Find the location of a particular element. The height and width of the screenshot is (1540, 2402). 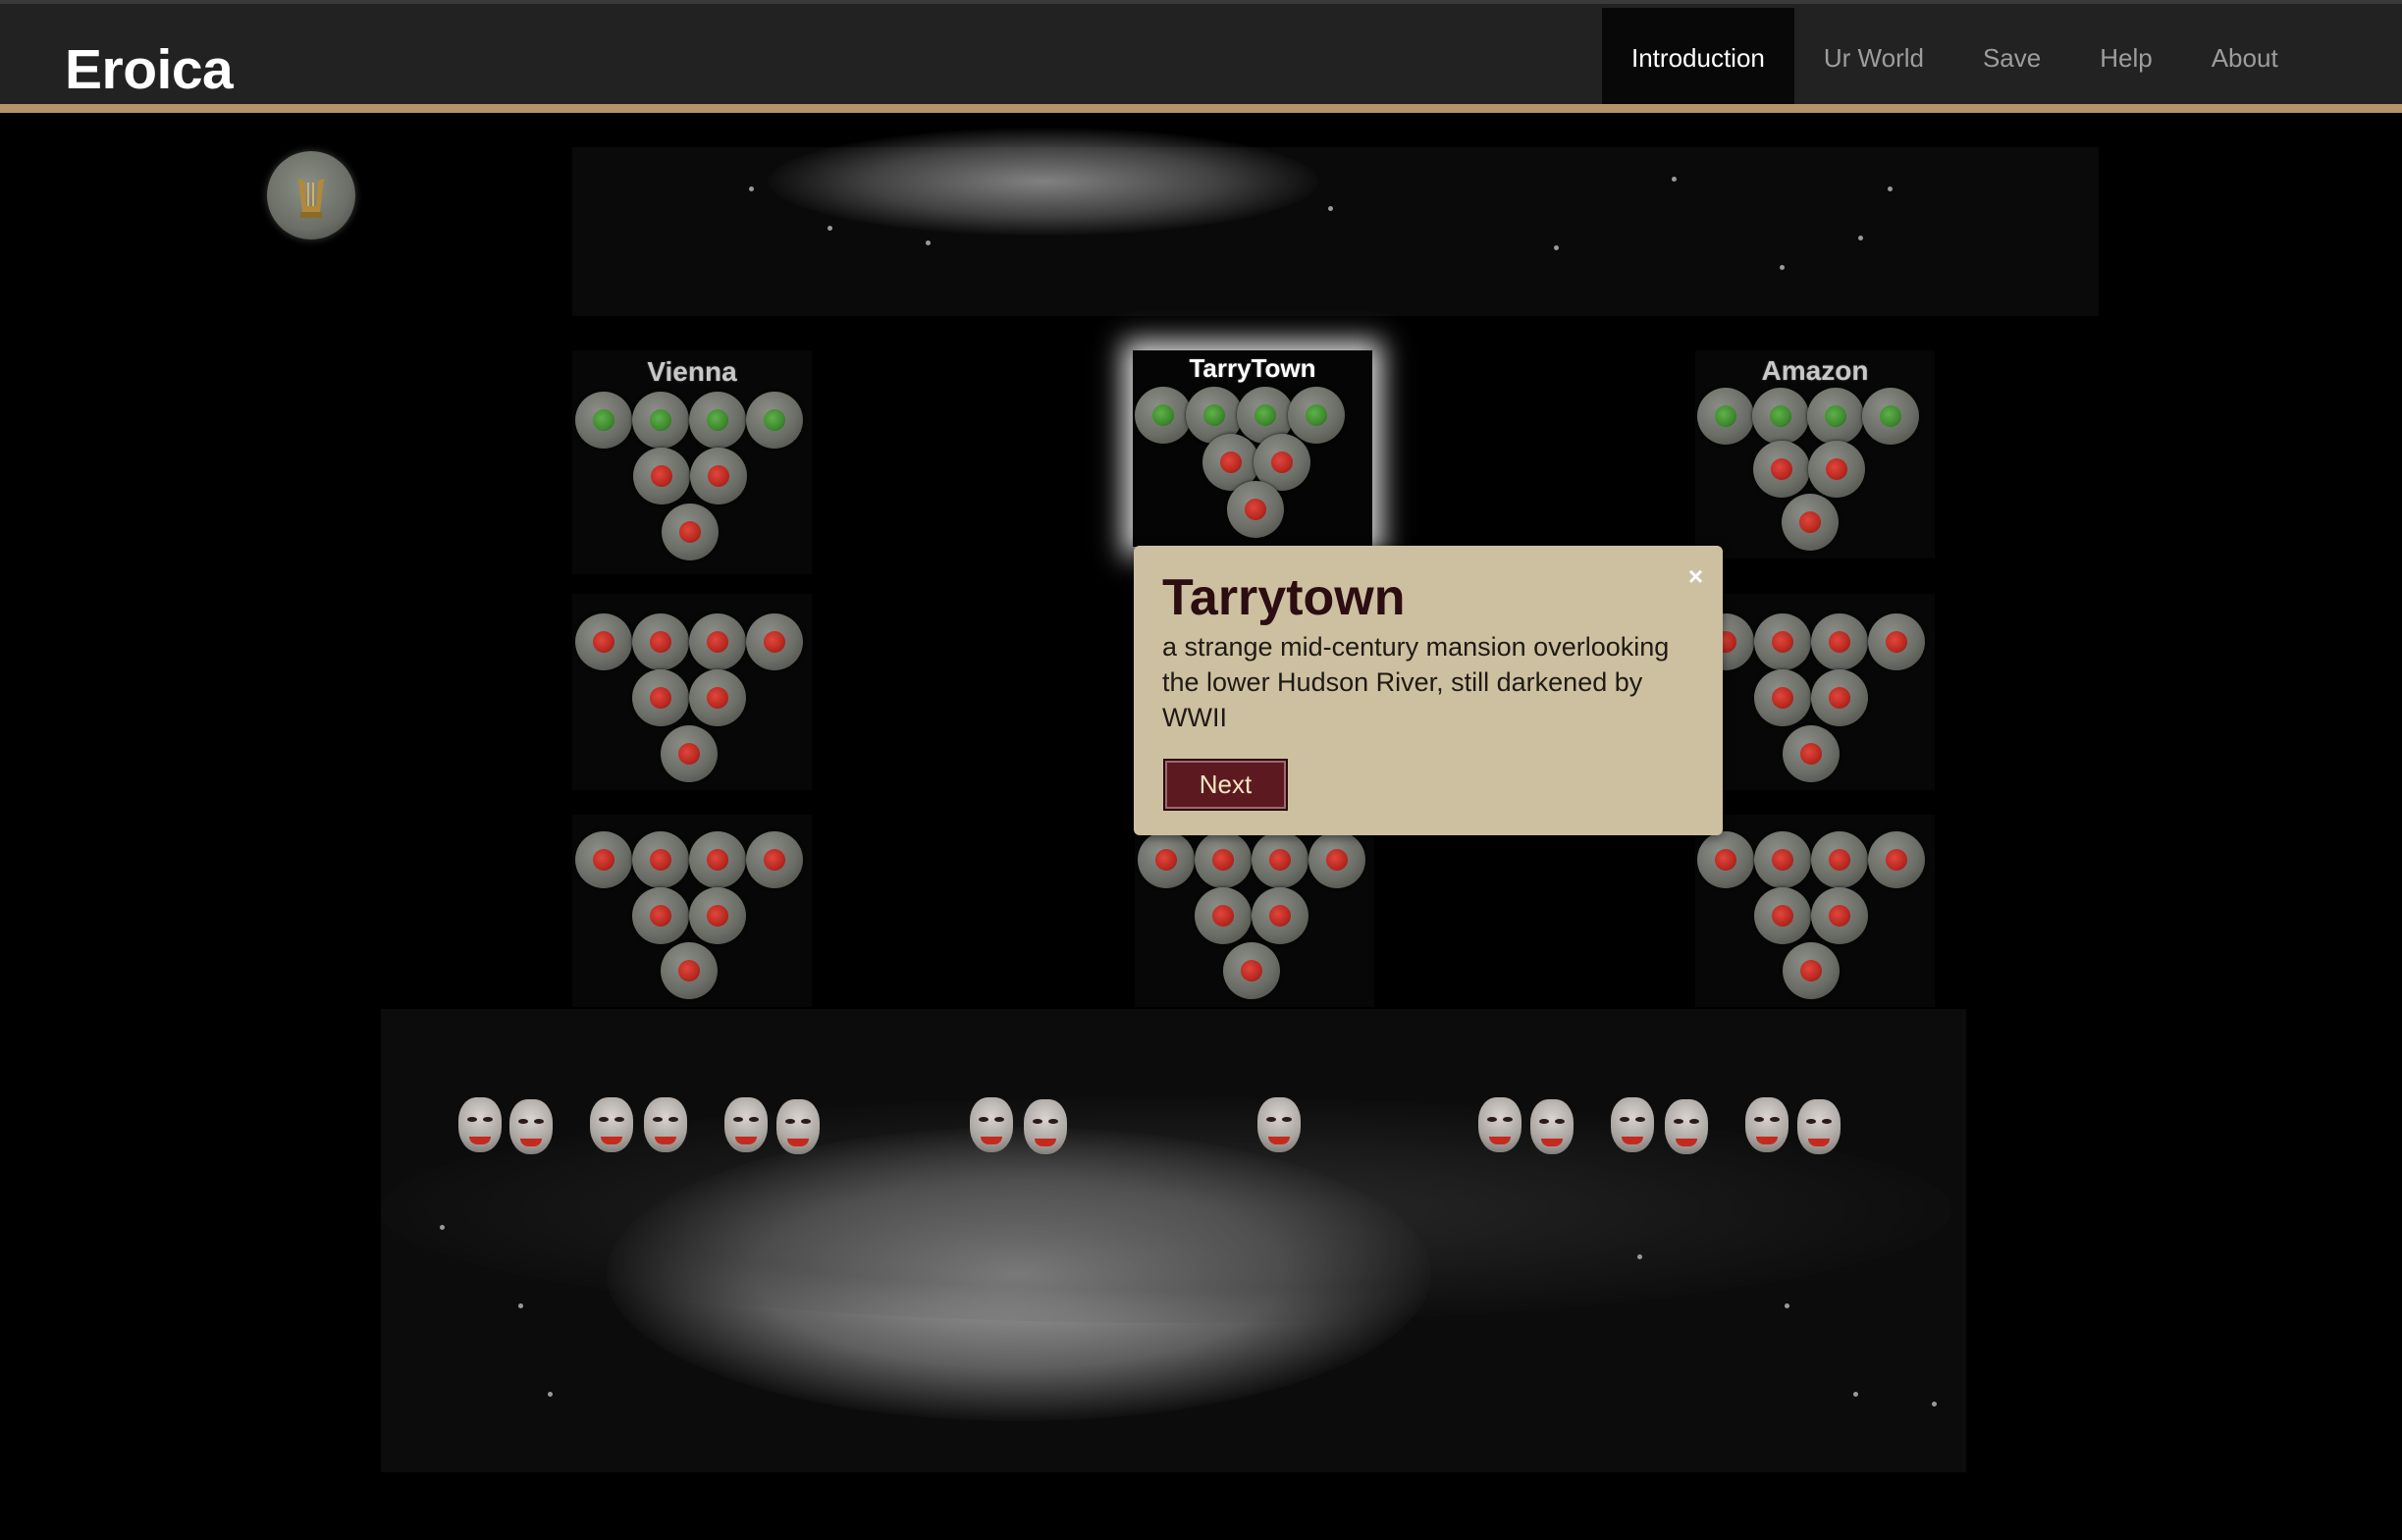

sky-panel is located at coordinates (1335, 222).